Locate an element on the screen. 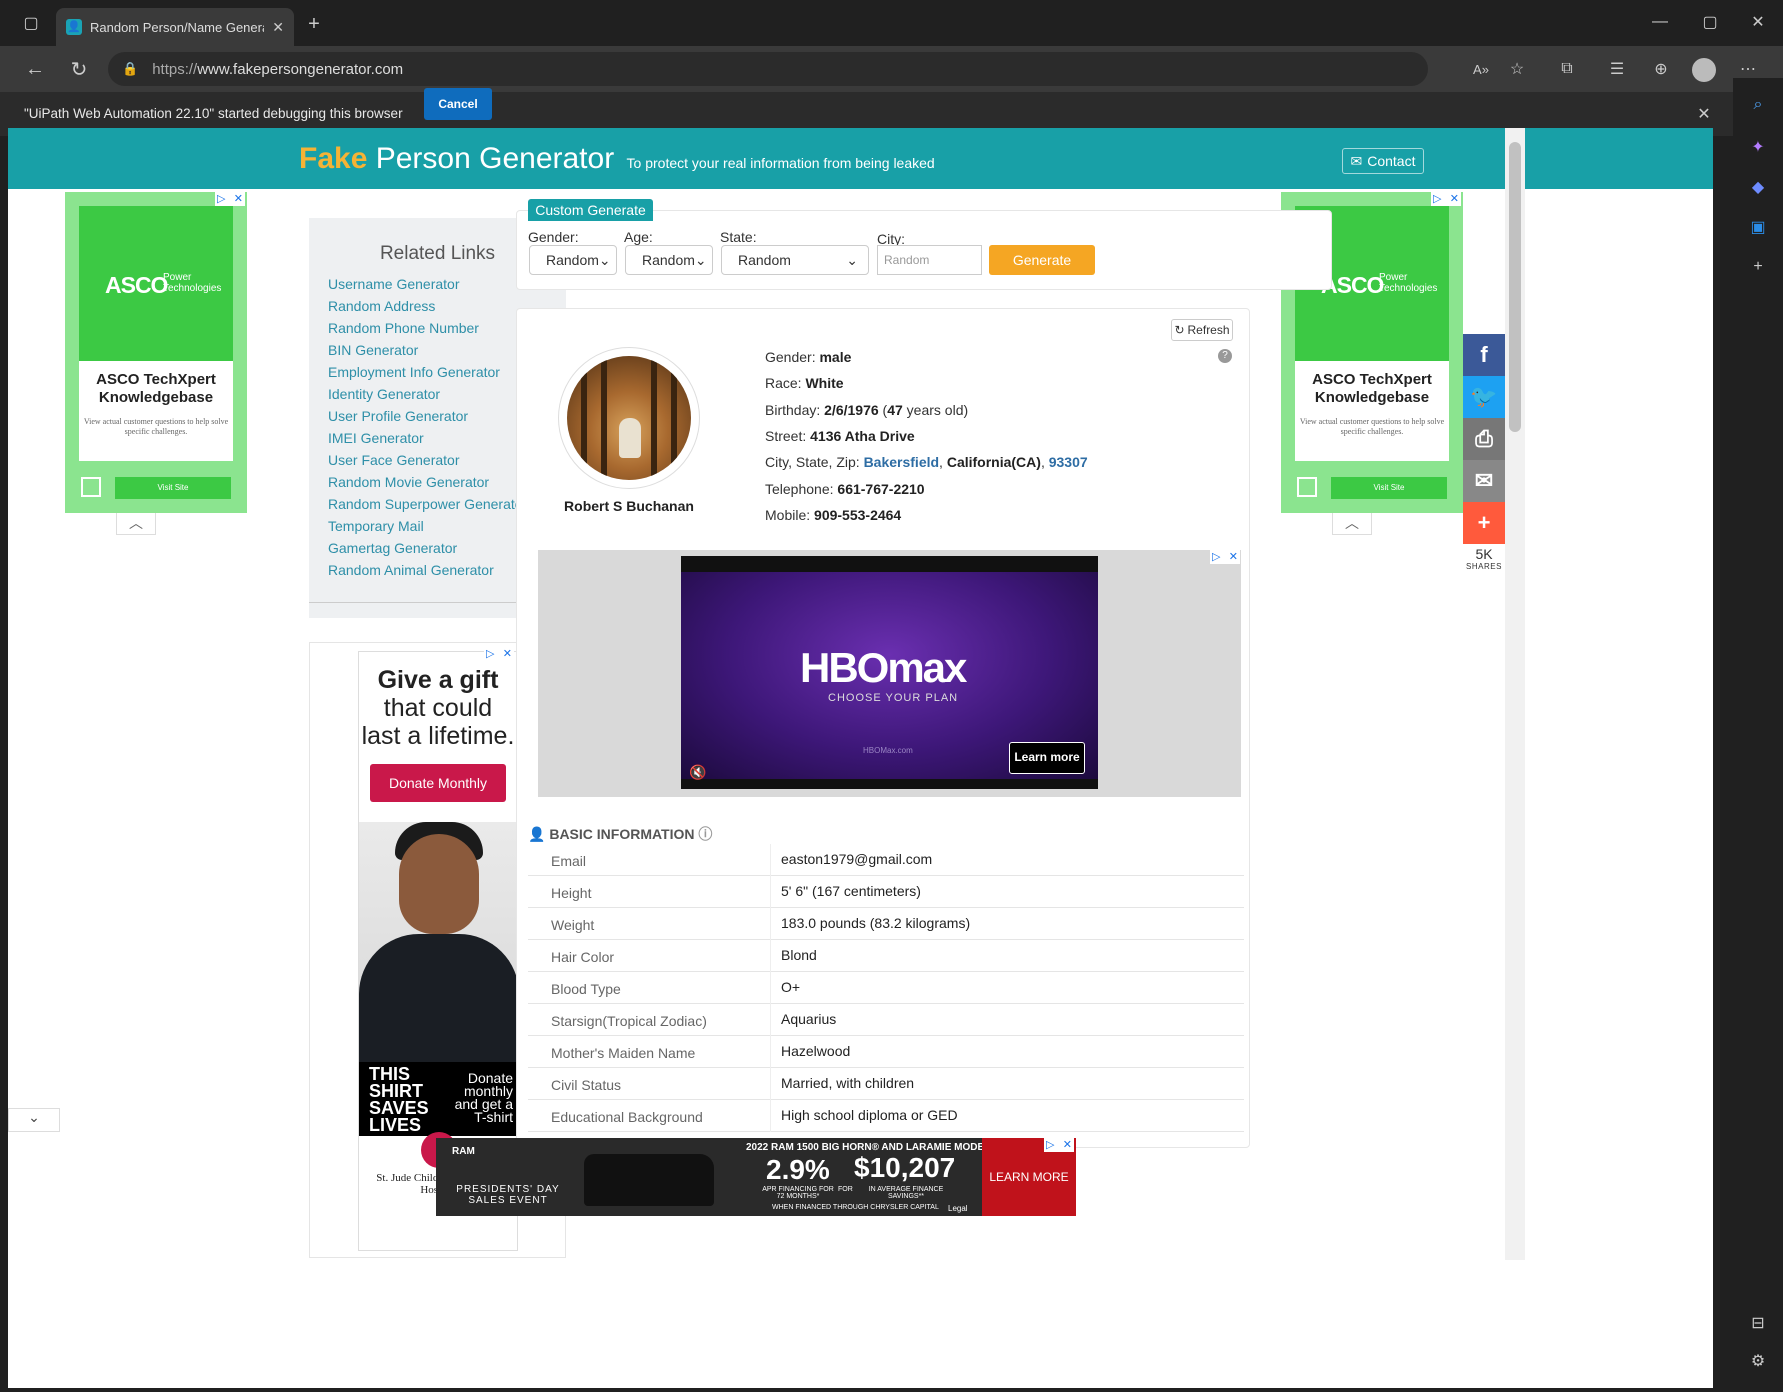  ram-footnote: WHEN FINANCED THROUGH CHRYSLER CAPITAL is located at coordinates (855, 1207).